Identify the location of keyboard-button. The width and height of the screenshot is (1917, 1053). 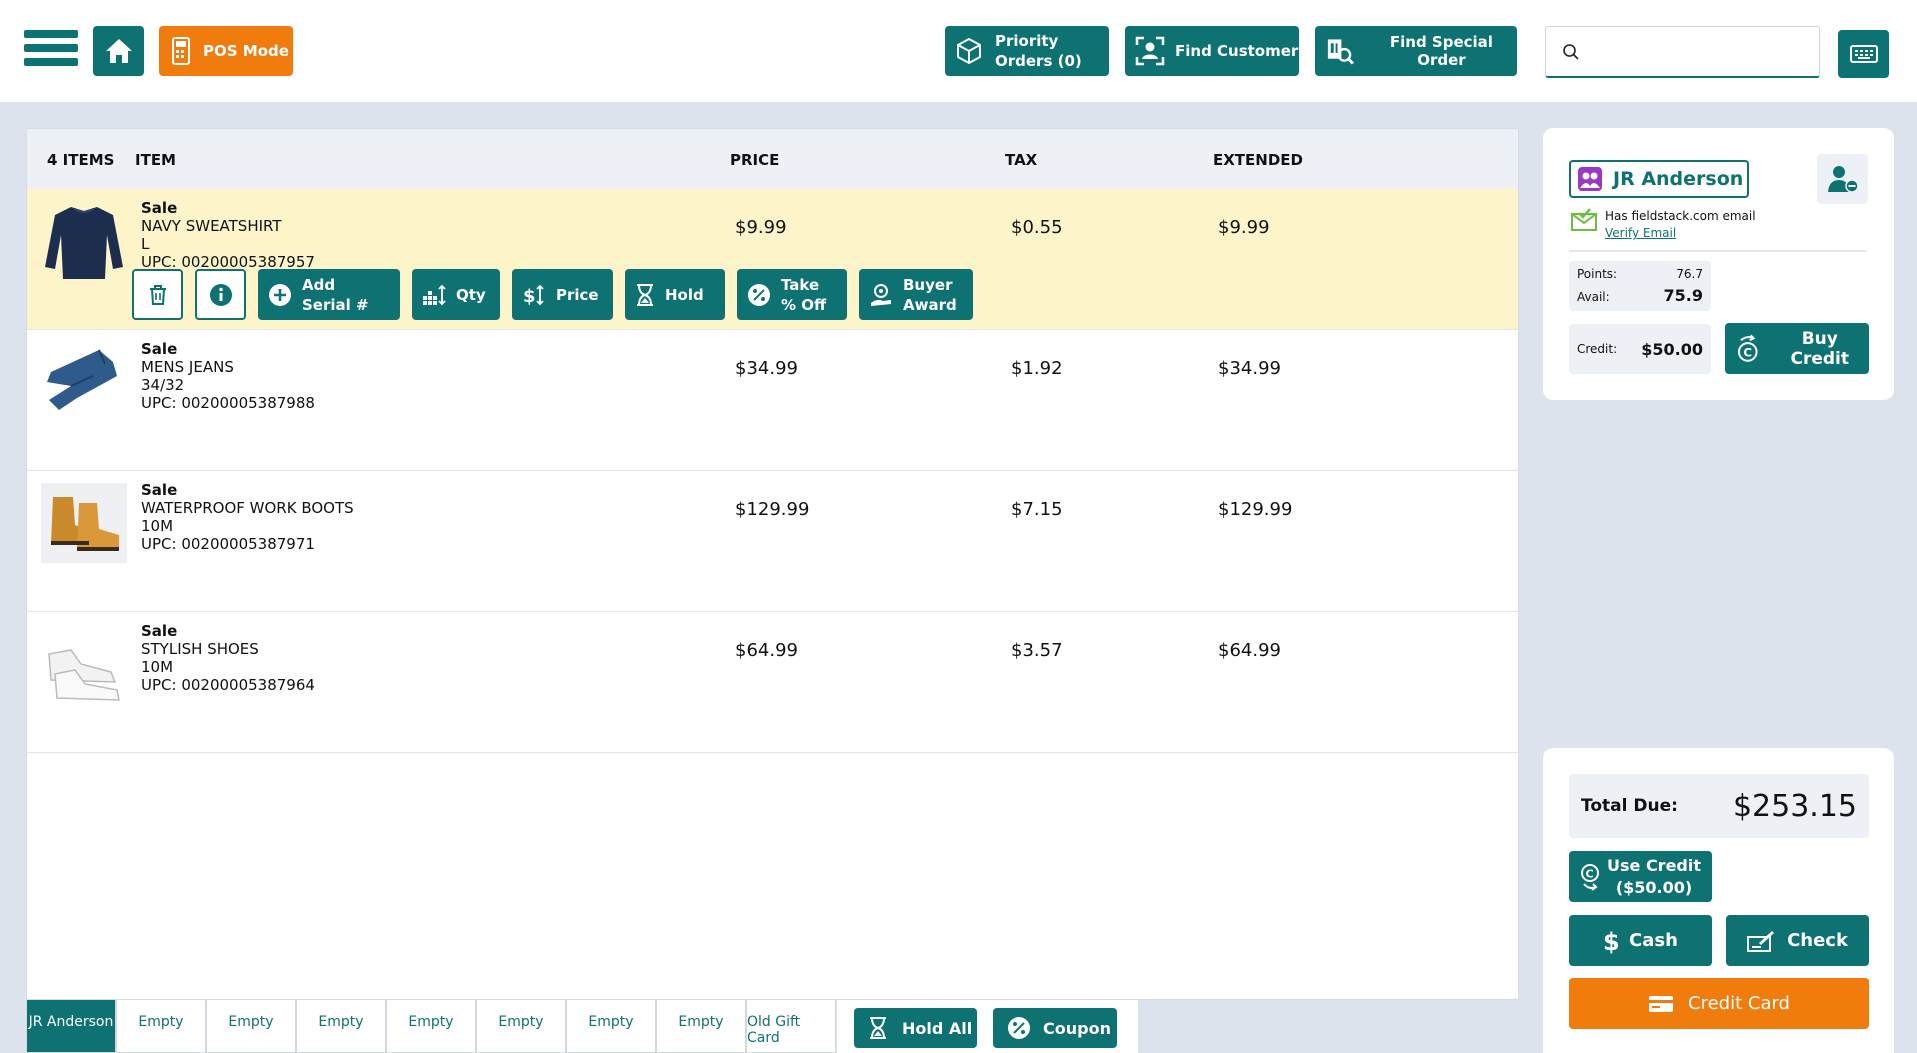
(1863, 54).